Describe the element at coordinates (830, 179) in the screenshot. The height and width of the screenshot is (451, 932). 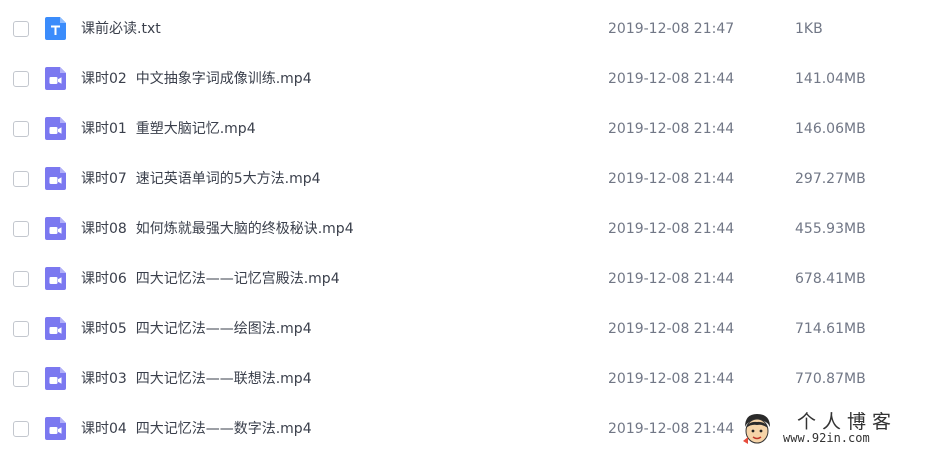
I see `file-size: 297.27MB` at that location.